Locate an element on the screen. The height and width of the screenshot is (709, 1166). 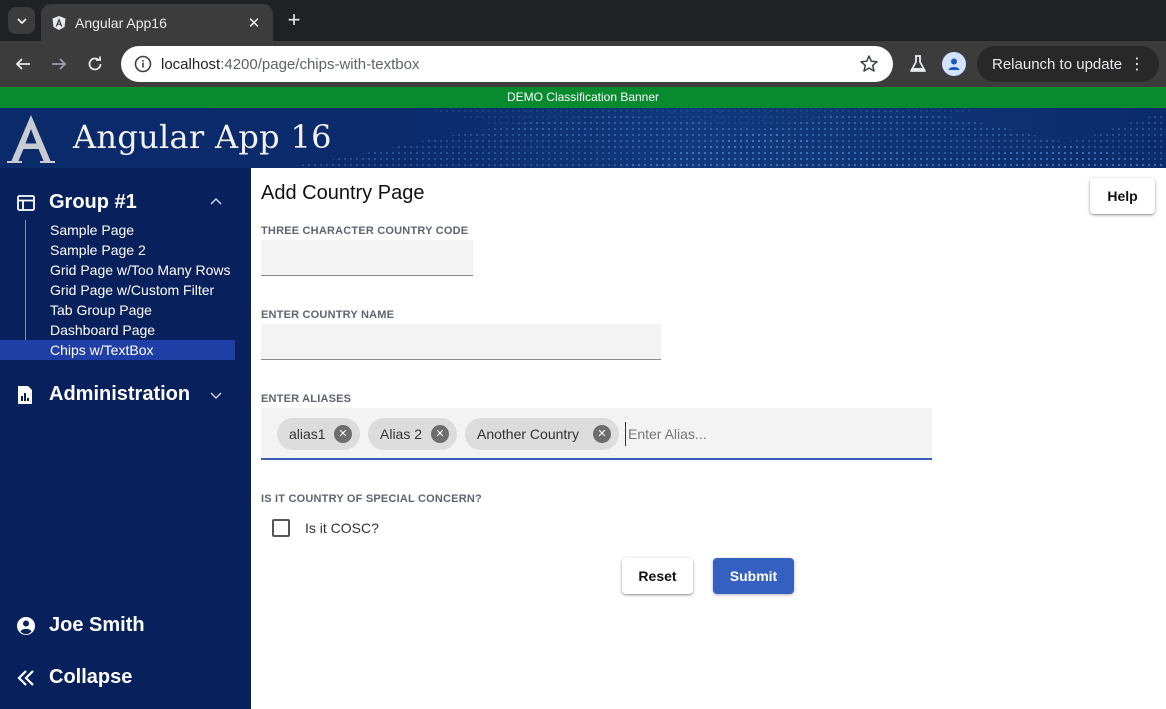
tab-search-button is located at coordinates (21, 20).